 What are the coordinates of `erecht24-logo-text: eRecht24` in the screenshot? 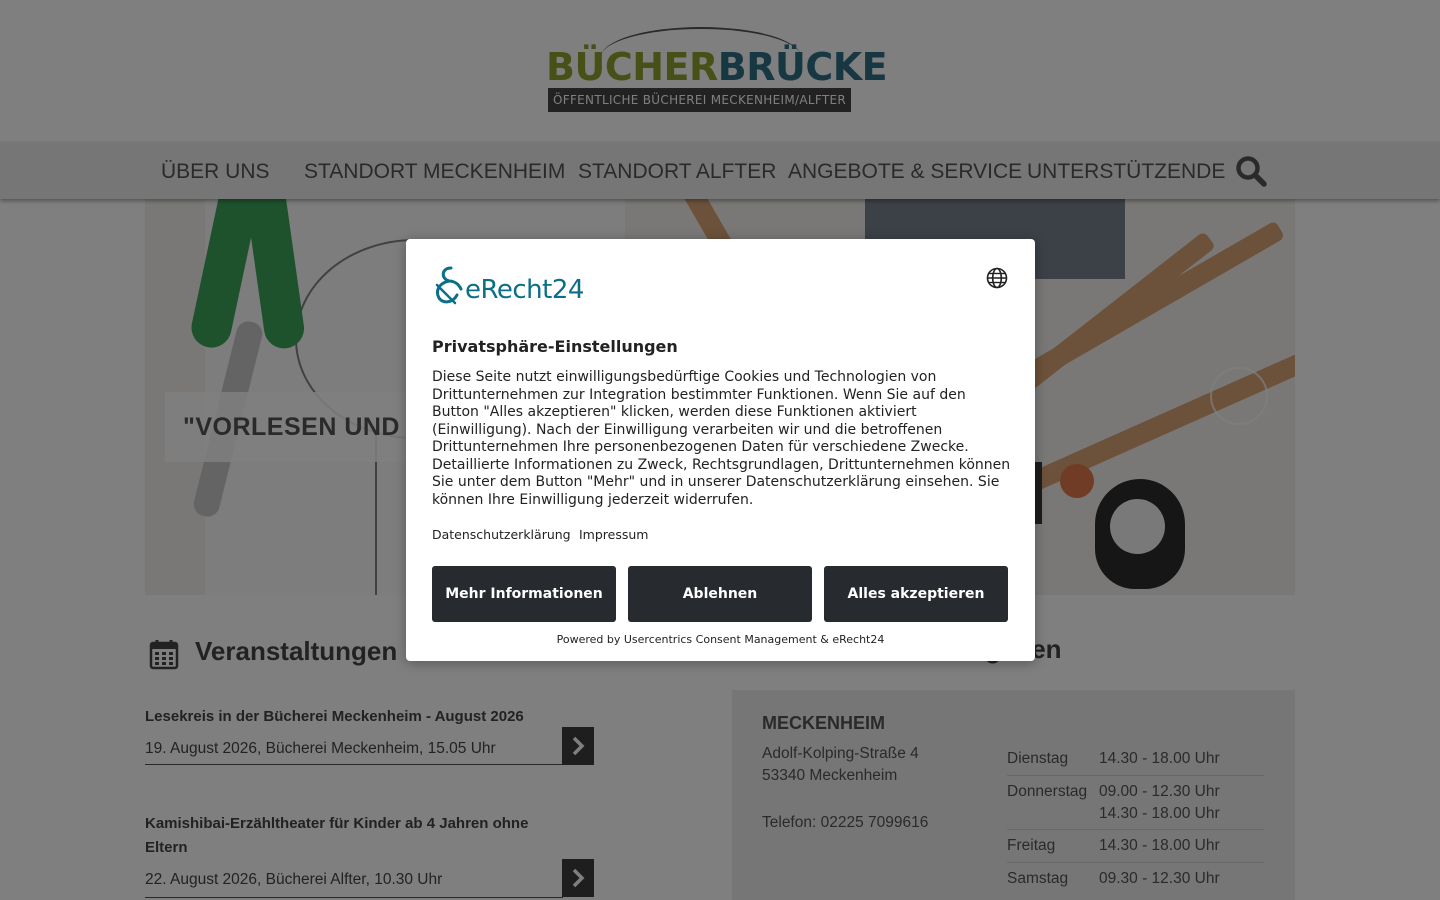 It's located at (524, 290).